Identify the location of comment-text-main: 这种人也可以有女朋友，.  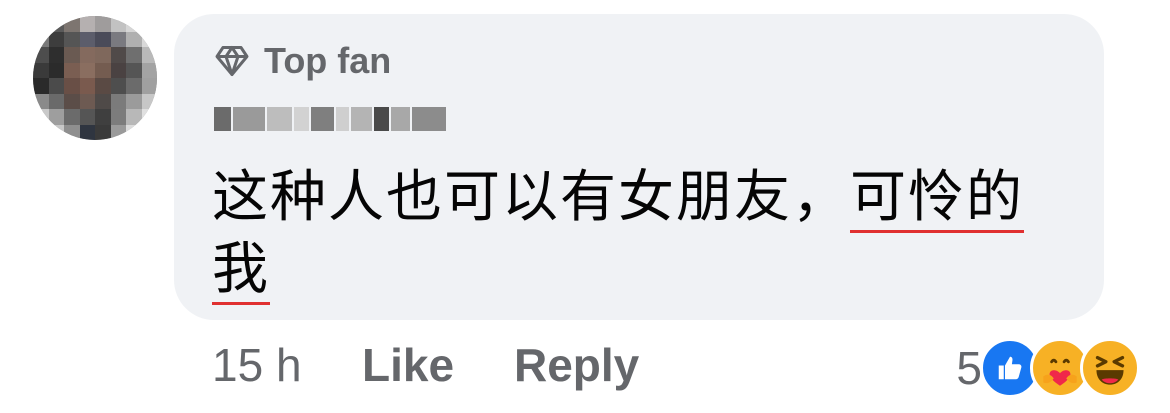
(531, 197).